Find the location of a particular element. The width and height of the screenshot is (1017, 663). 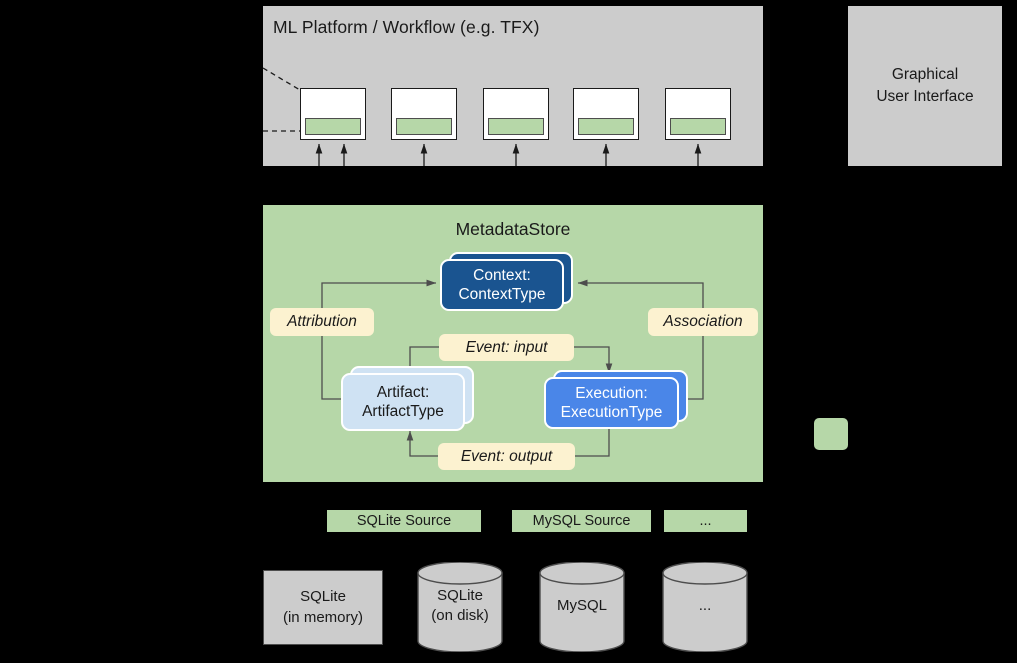

metadata-store-title: MetadataStore is located at coordinates (513, 229).